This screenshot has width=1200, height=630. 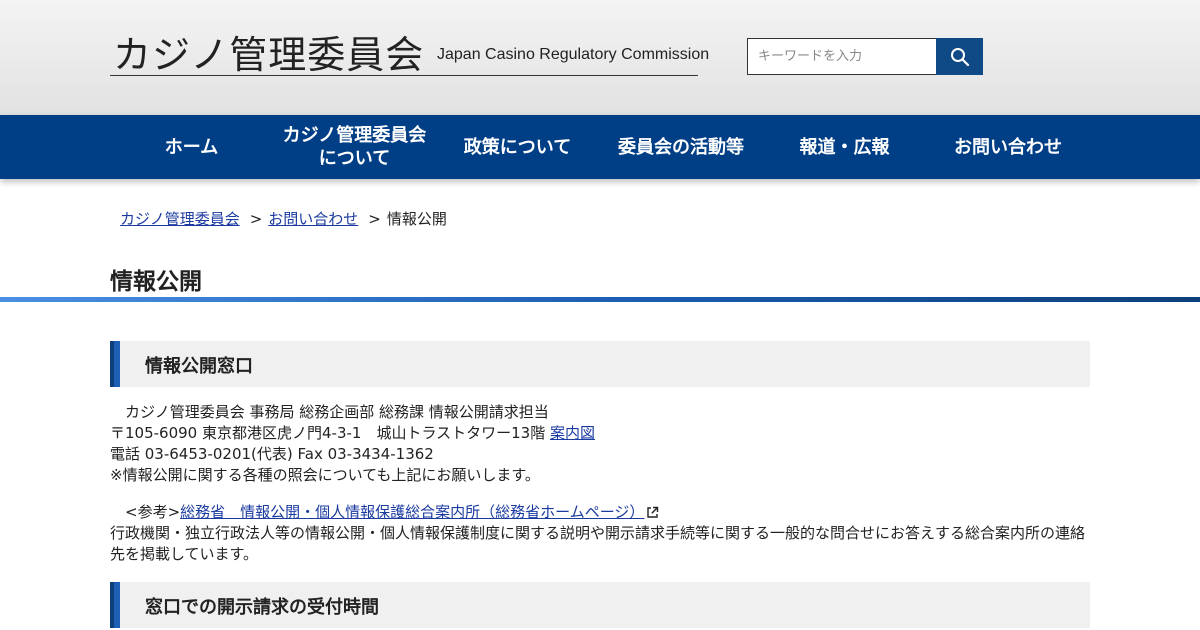 What do you see at coordinates (325, 475) in the screenshot?
I see `inquiry-note: ※情報公開に関する各種の照会についても上記にお願いします。` at bounding box center [325, 475].